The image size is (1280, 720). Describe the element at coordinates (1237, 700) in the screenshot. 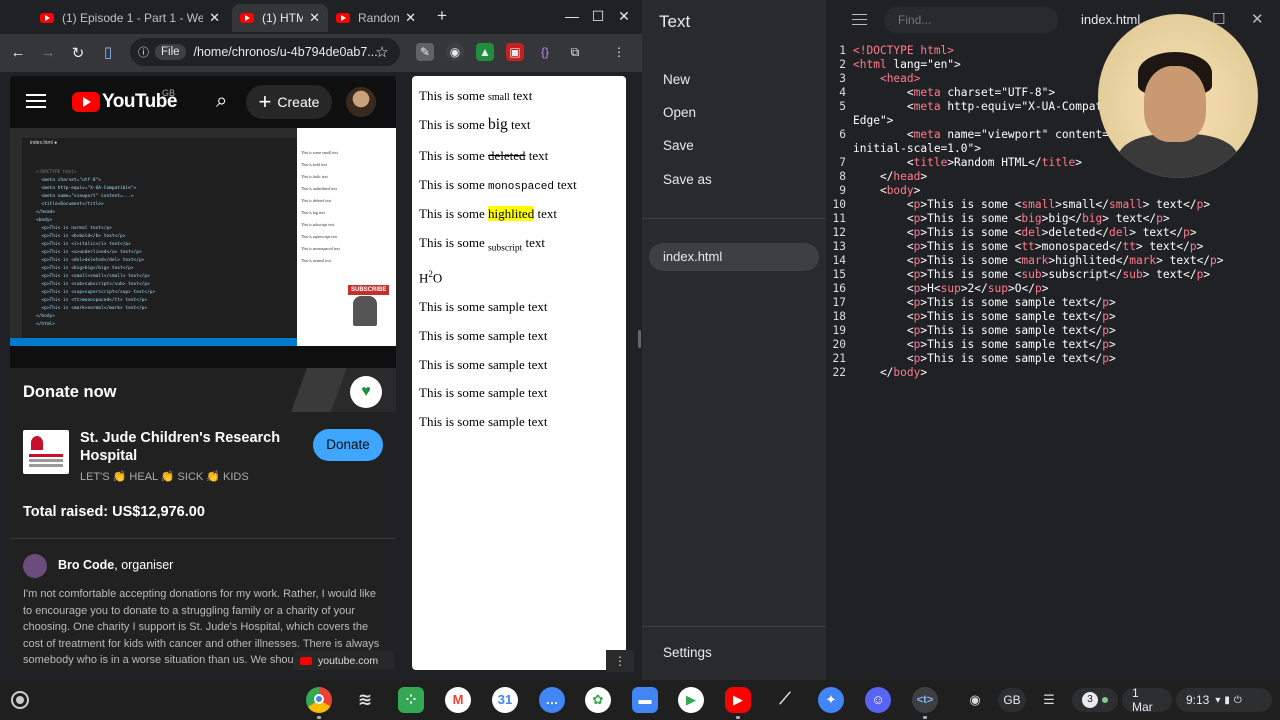

I see `power-icon: ⏻` at that location.